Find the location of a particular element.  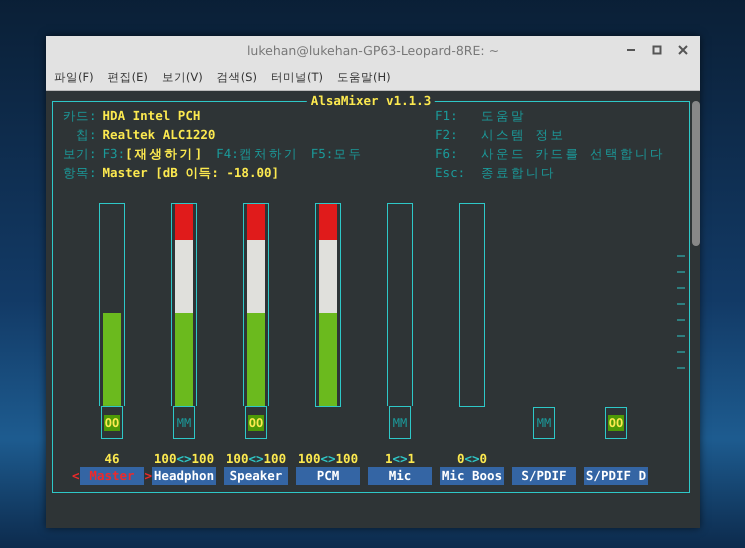

volume-value: 0<>0 is located at coordinates (472, 458).